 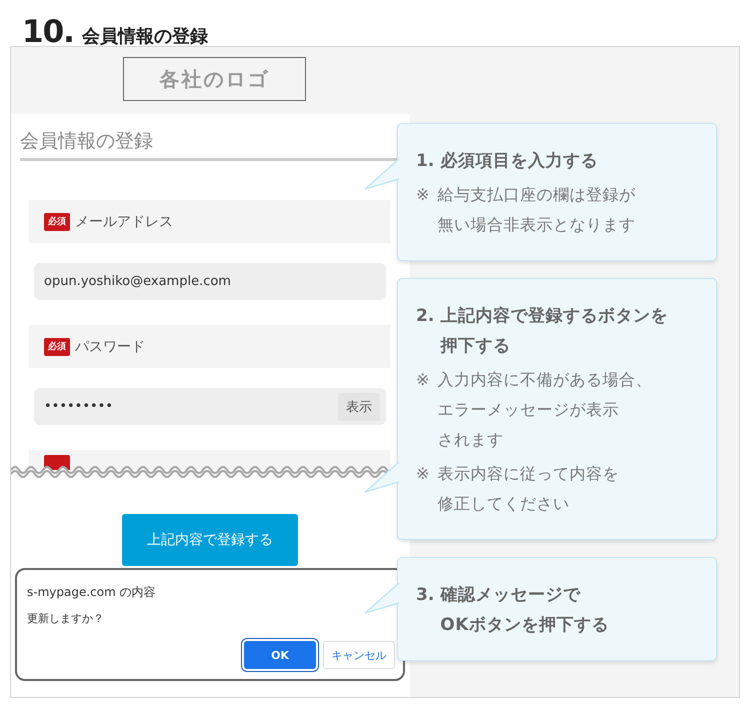 What do you see at coordinates (280, 655) in the screenshot?
I see `ok-button: OK` at bounding box center [280, 655].